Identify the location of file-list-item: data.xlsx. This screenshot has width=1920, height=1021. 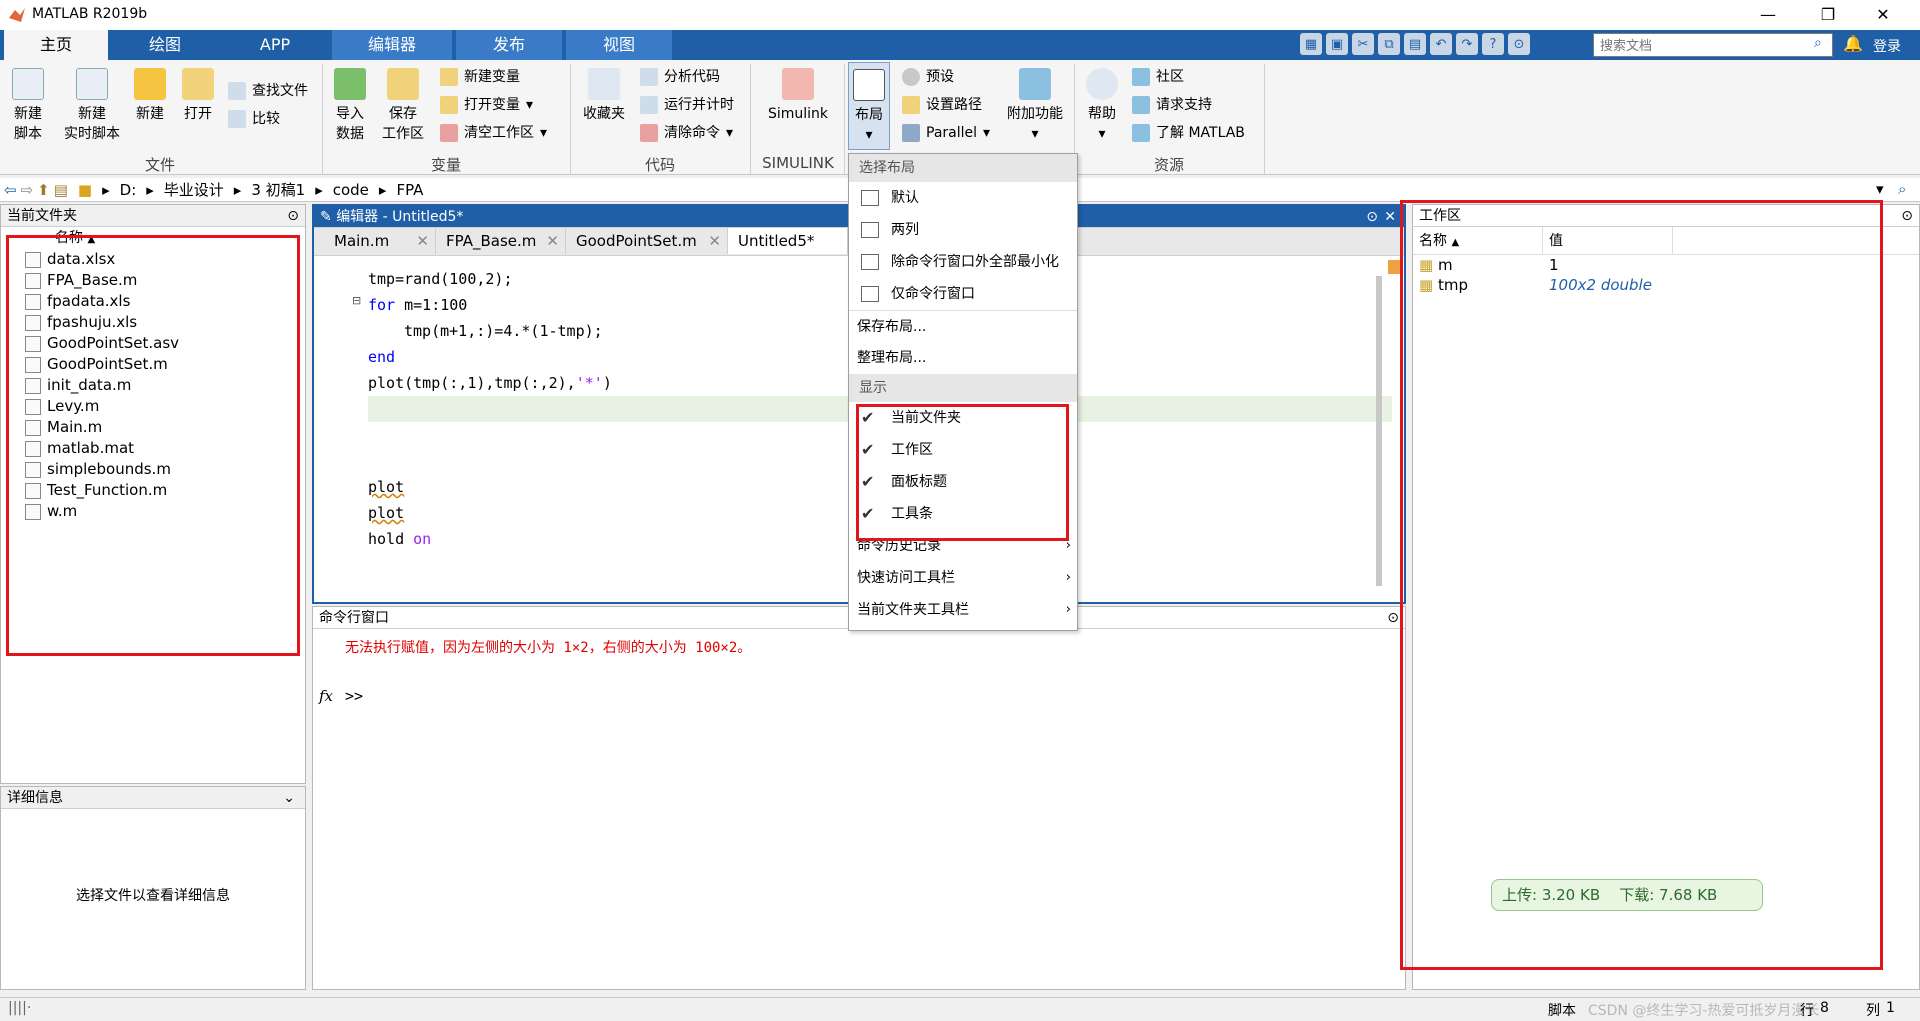
(153, 259).